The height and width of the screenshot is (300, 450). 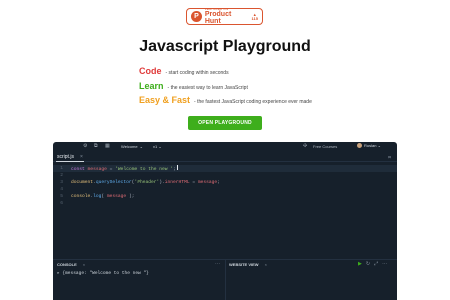 I want to click on website-view-header: WEBSITE VIEW ×, so click(x=248, y=264).